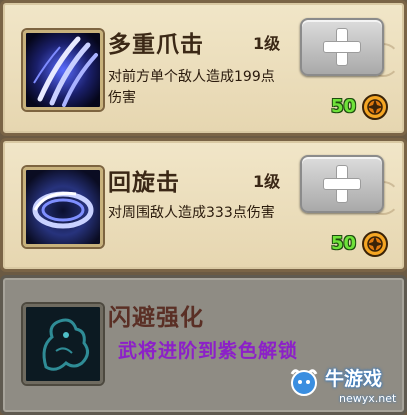 This screenshot has height=415, width=407. Describe the element at coordinates (63, 344) in the screenshot. I see `dragon-silhouette-icon` at that location.